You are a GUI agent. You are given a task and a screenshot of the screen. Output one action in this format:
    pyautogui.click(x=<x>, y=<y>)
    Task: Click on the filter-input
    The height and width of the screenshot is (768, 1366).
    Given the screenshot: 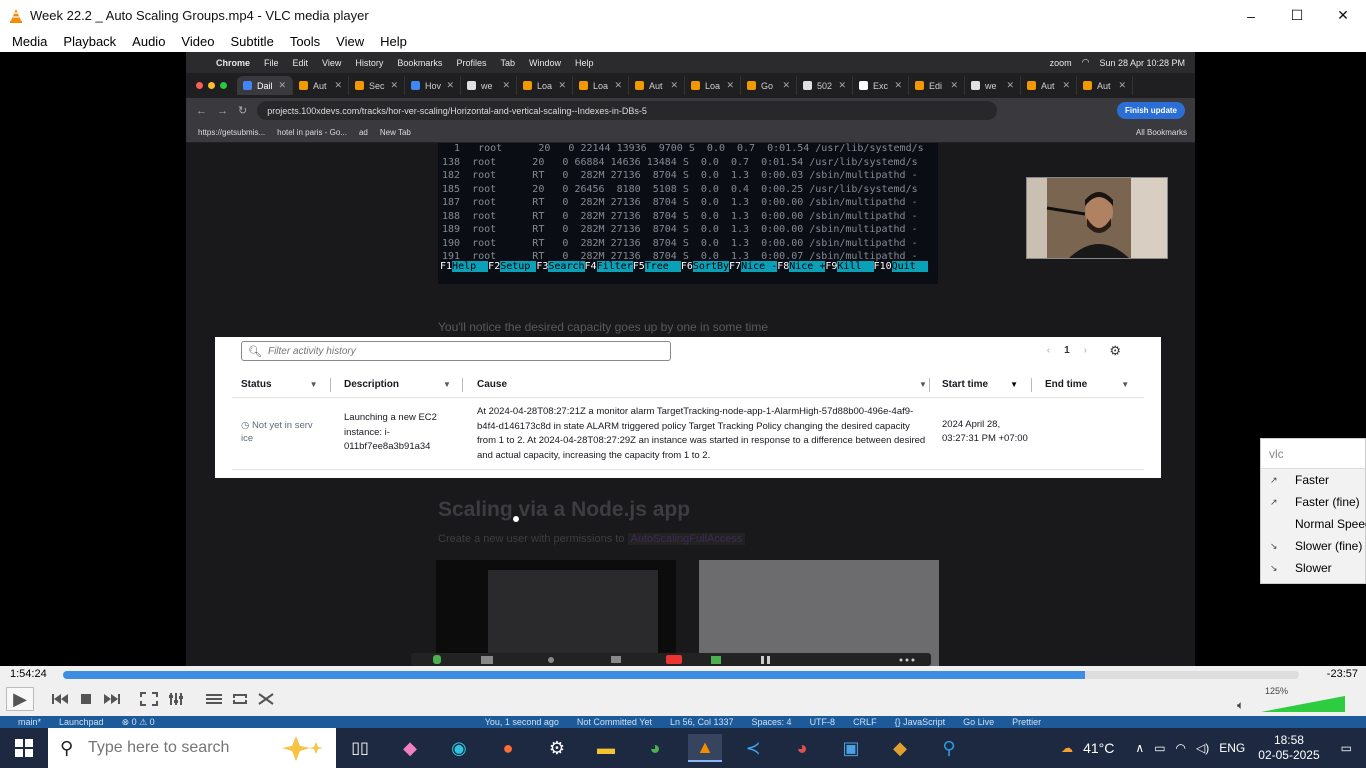 What is the action you would take?
    pyautogui.click(x=457, y=351)
    